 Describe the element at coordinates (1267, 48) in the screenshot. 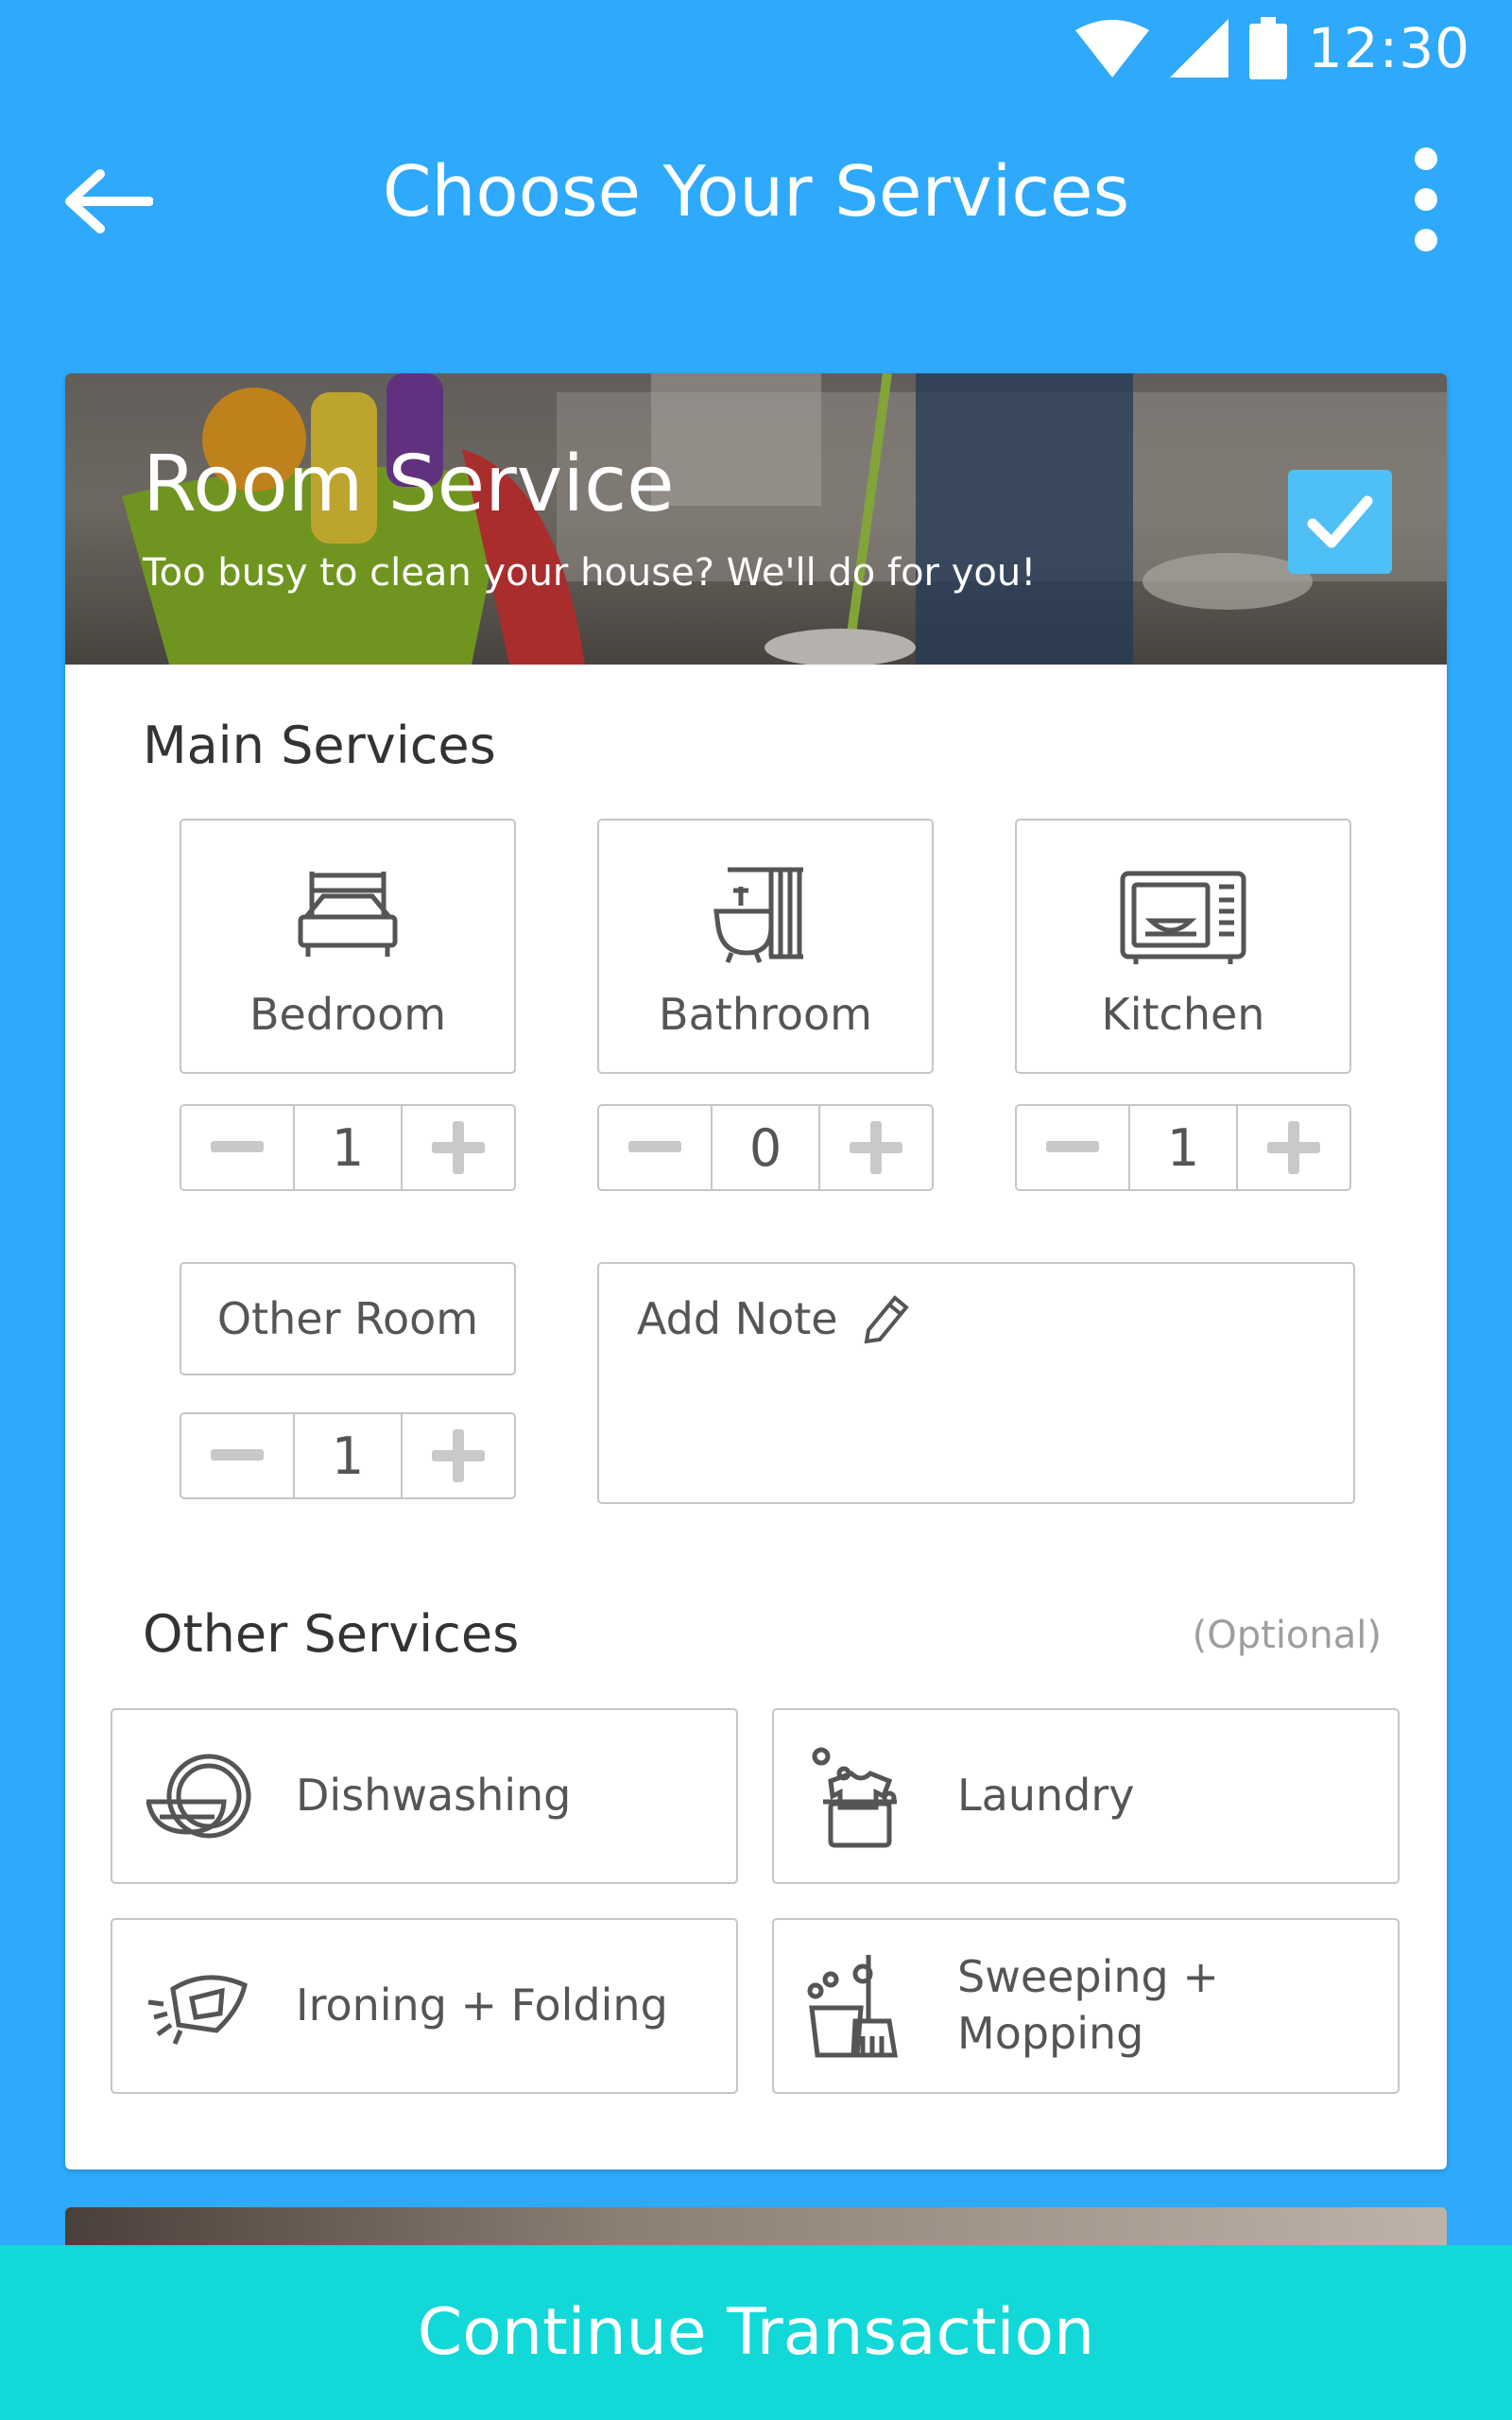

I see `battery-icon` at that location.